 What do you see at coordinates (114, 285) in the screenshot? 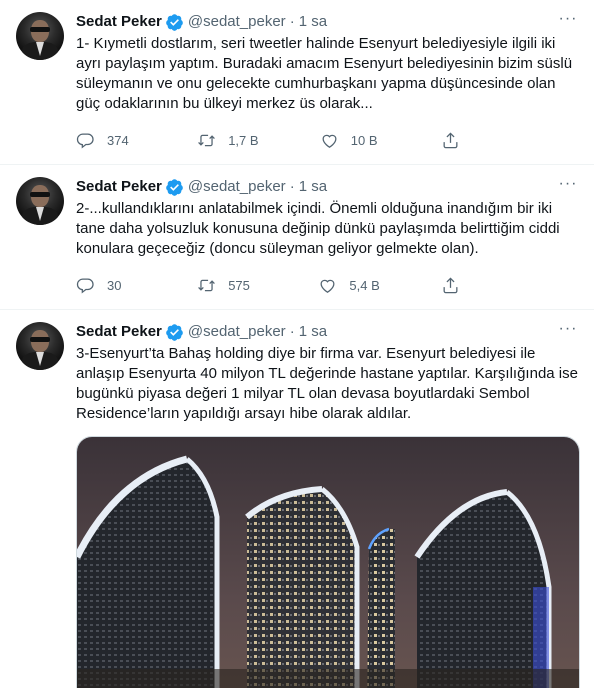
I see `reply-count: 30` at bounding box center [114, 285].